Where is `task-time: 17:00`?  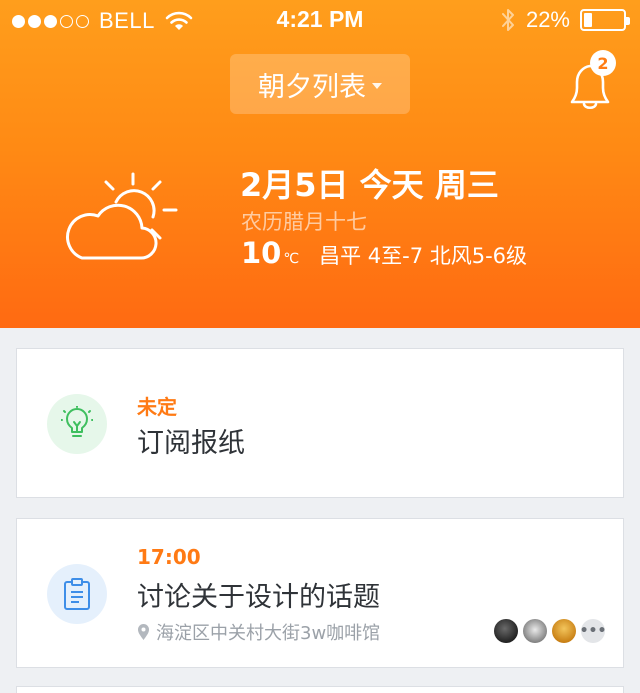
task-time: 17:00 is located at coordinates (169, 557).